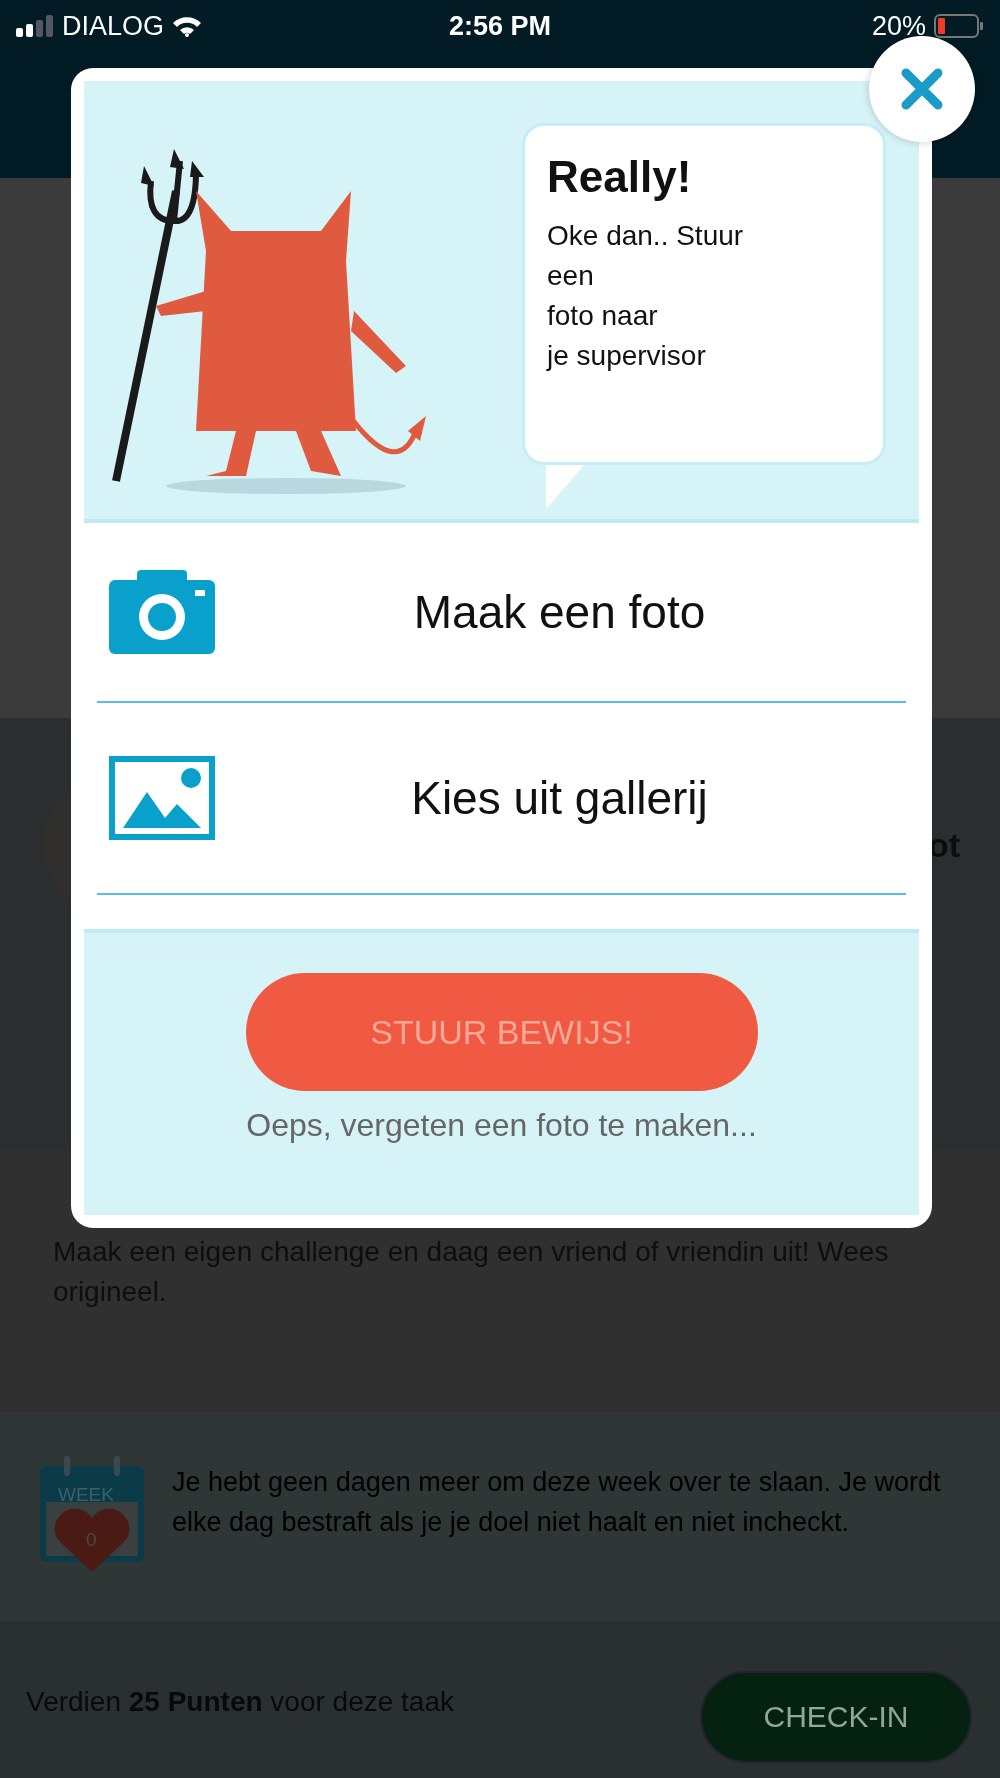 This screenshot has height=1778, width=1000. I want to click on option-label: Maak een foto, so click(559, 612).